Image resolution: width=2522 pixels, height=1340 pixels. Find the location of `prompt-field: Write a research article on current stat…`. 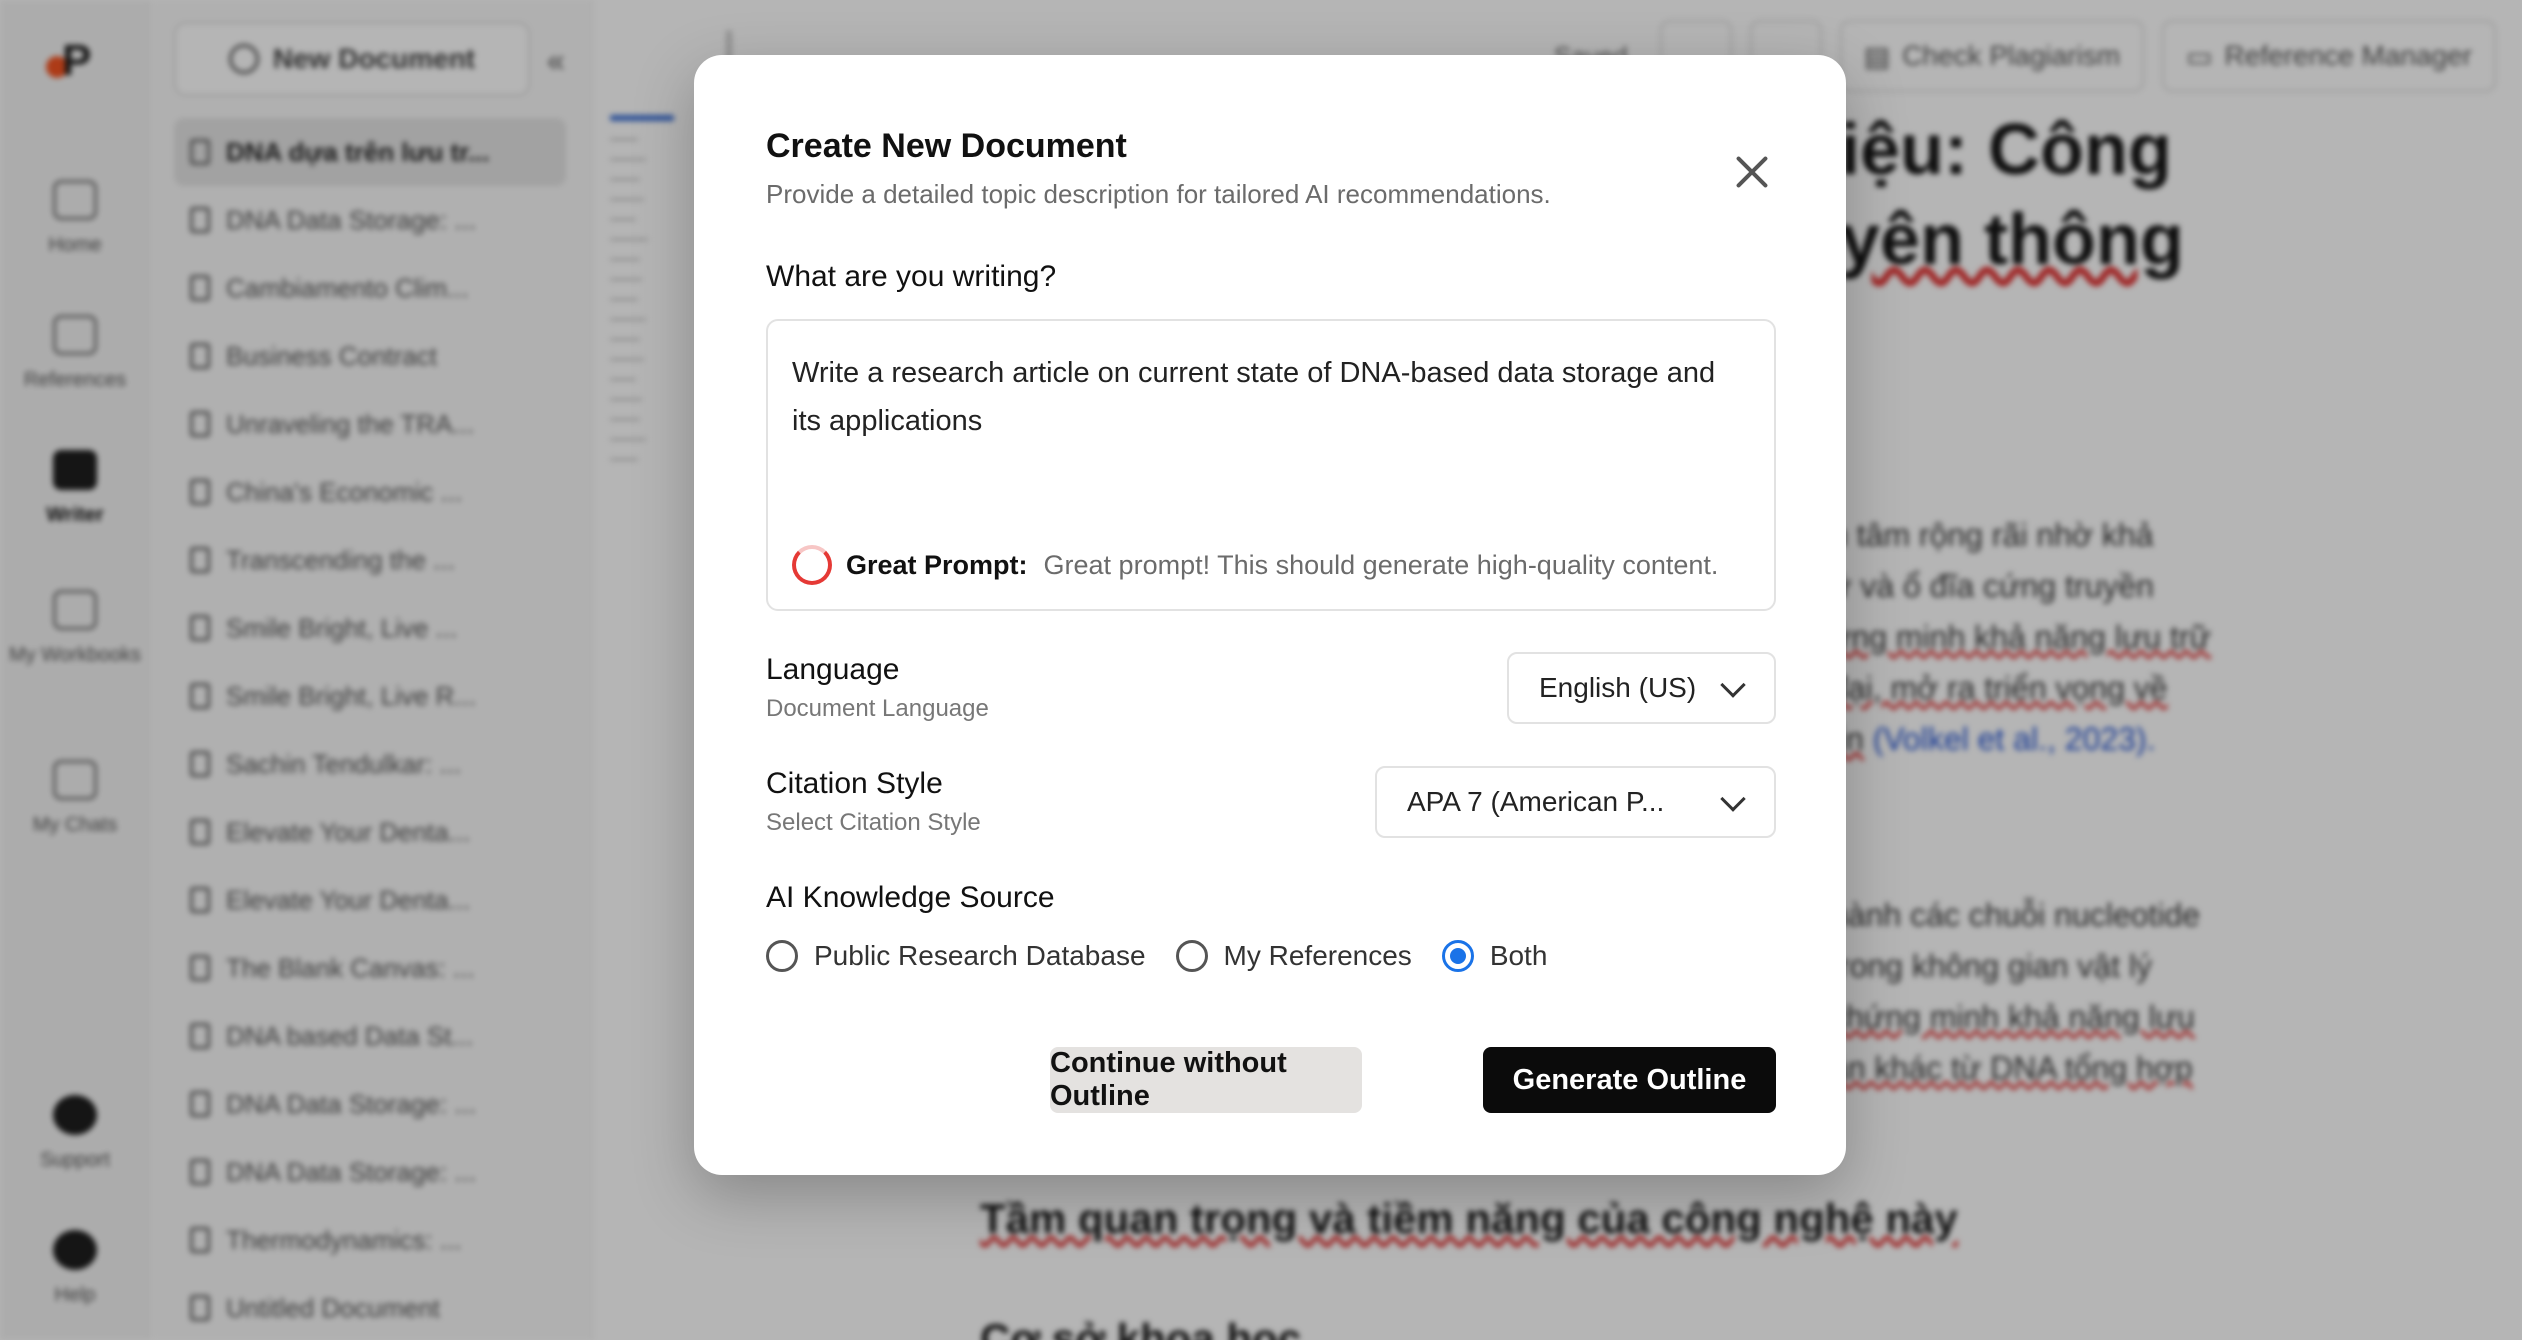

prompt-field: Write a research article on current stat… is located at coordinates (1271, 465).